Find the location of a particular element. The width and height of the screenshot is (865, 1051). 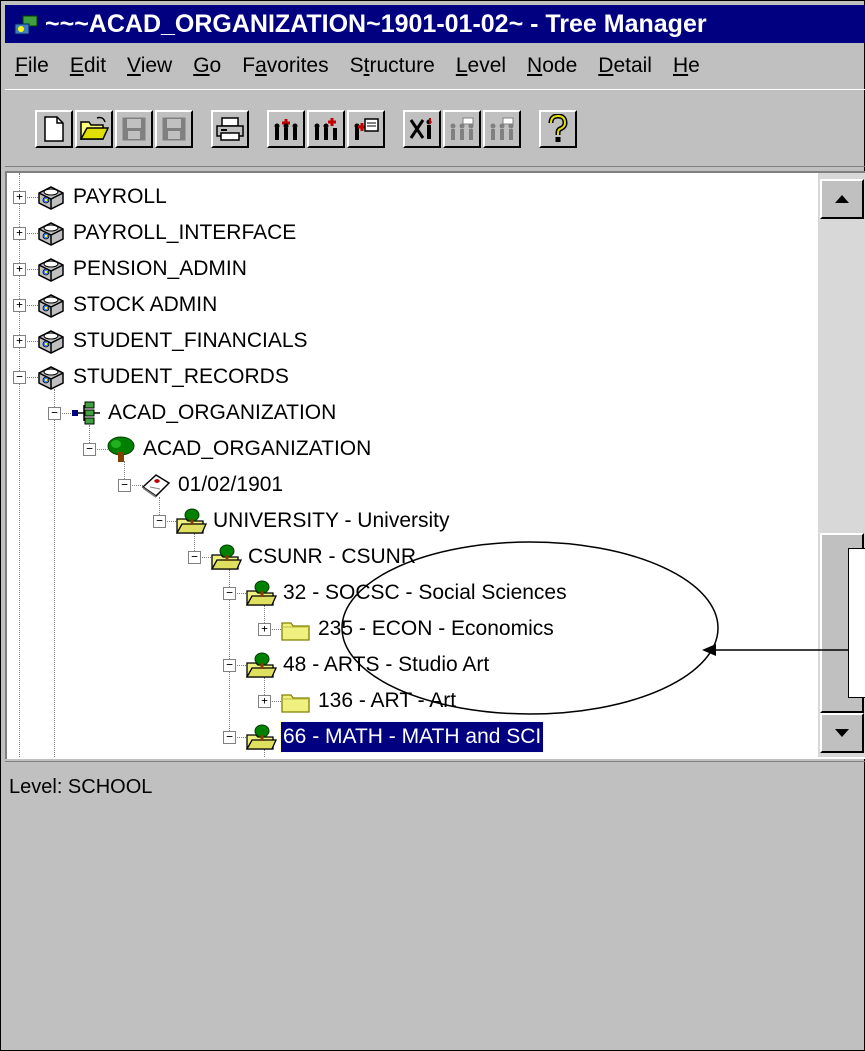

tree-node-label: 01/02/1901 is located at coordinates (230, 485).